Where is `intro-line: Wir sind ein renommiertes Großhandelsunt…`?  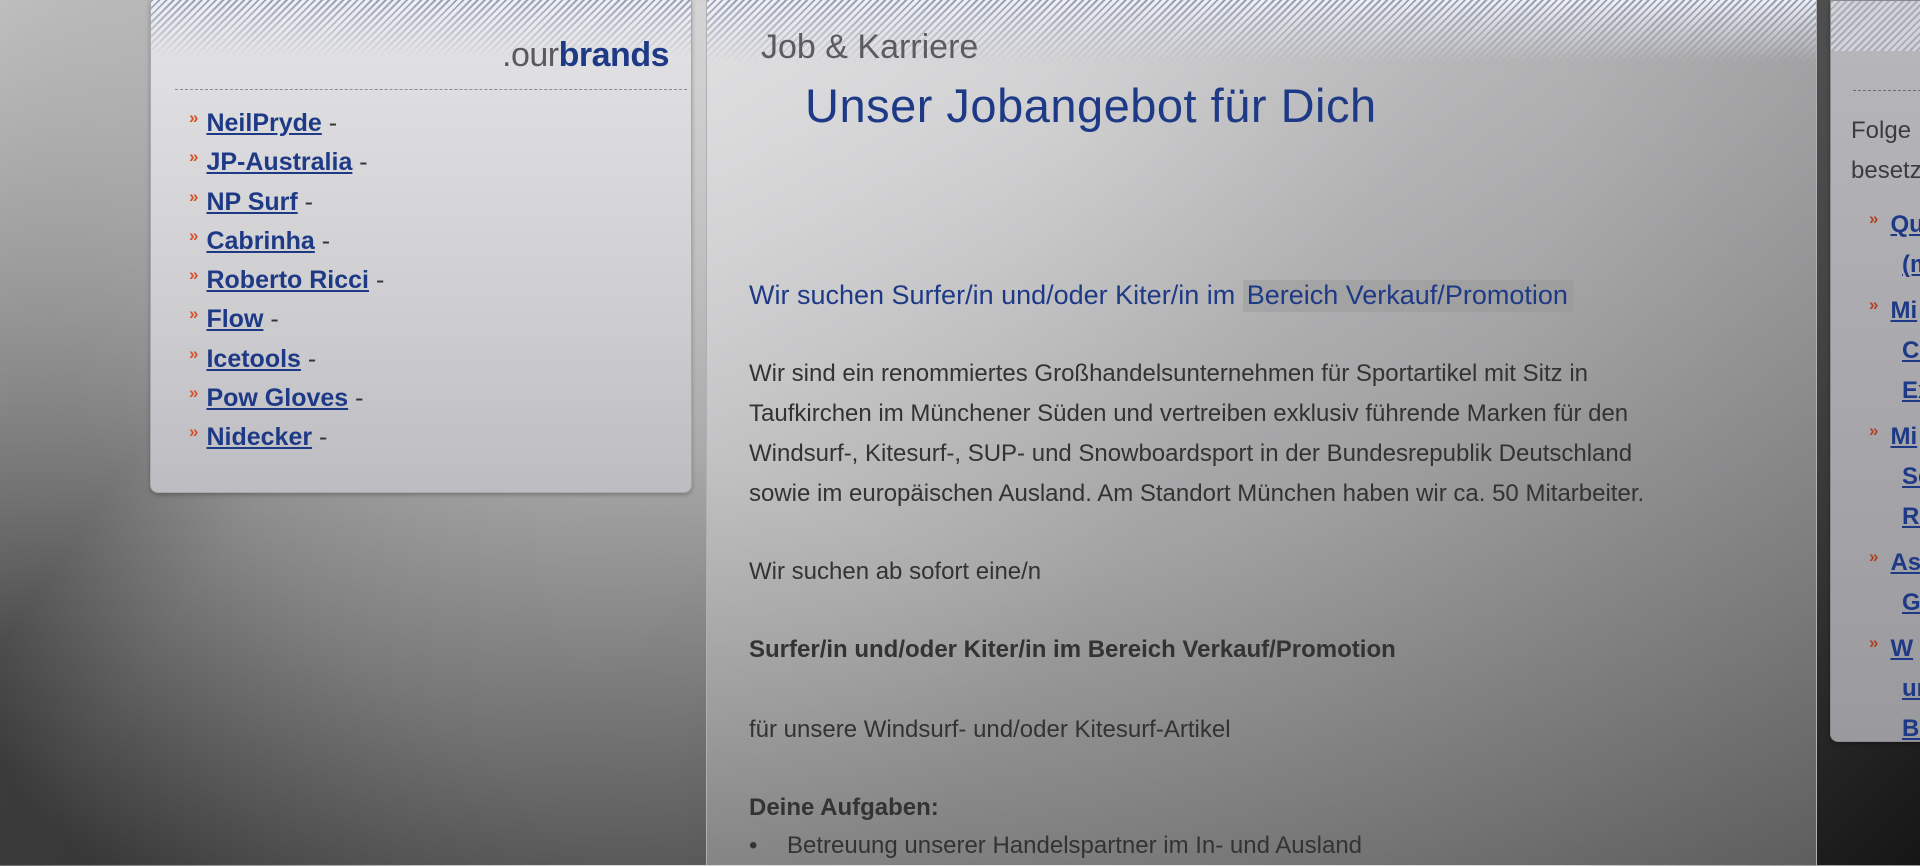 intro-line: Wir sind ein renommiertes Großhandelsunt… is located at coordinates (1168, 373).